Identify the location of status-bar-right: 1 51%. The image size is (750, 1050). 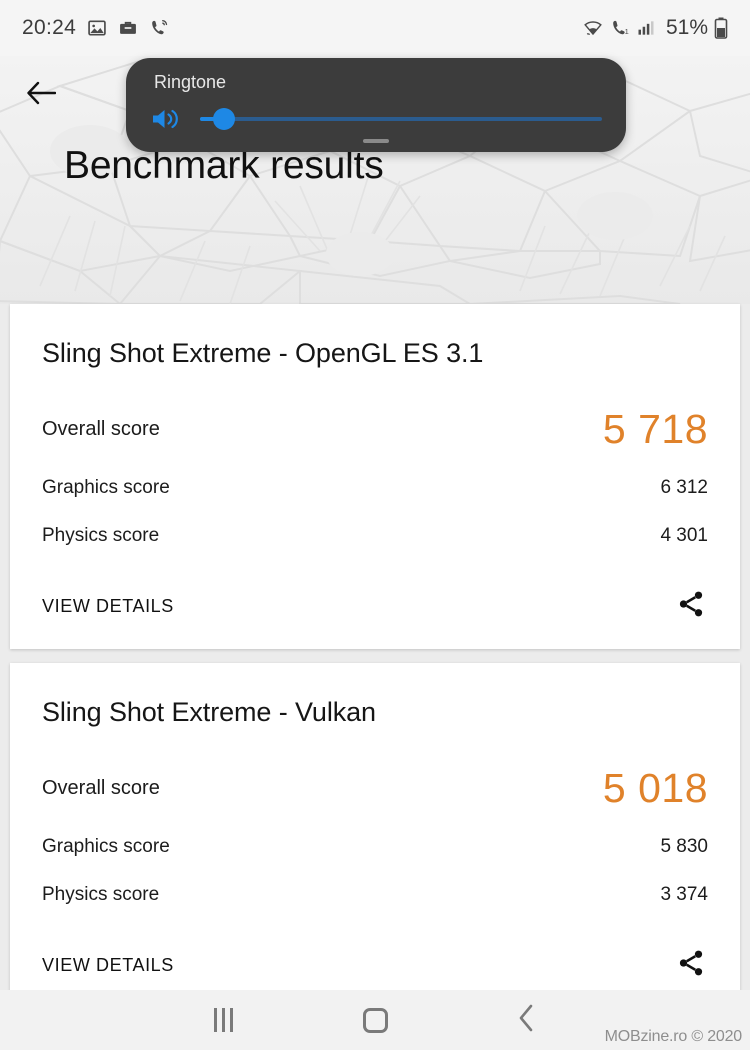
(655, 28).